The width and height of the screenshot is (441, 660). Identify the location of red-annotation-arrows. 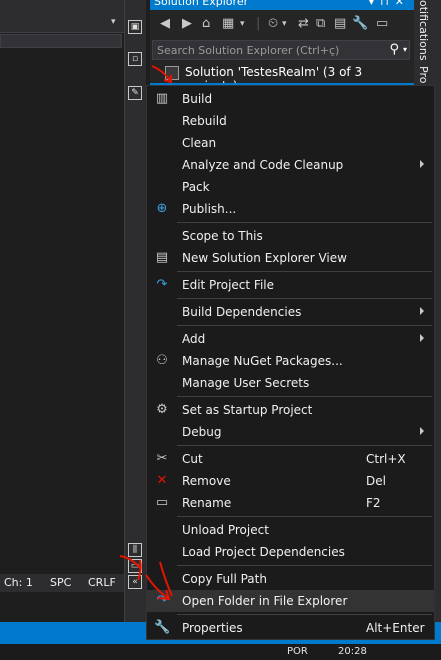
(146, 333).